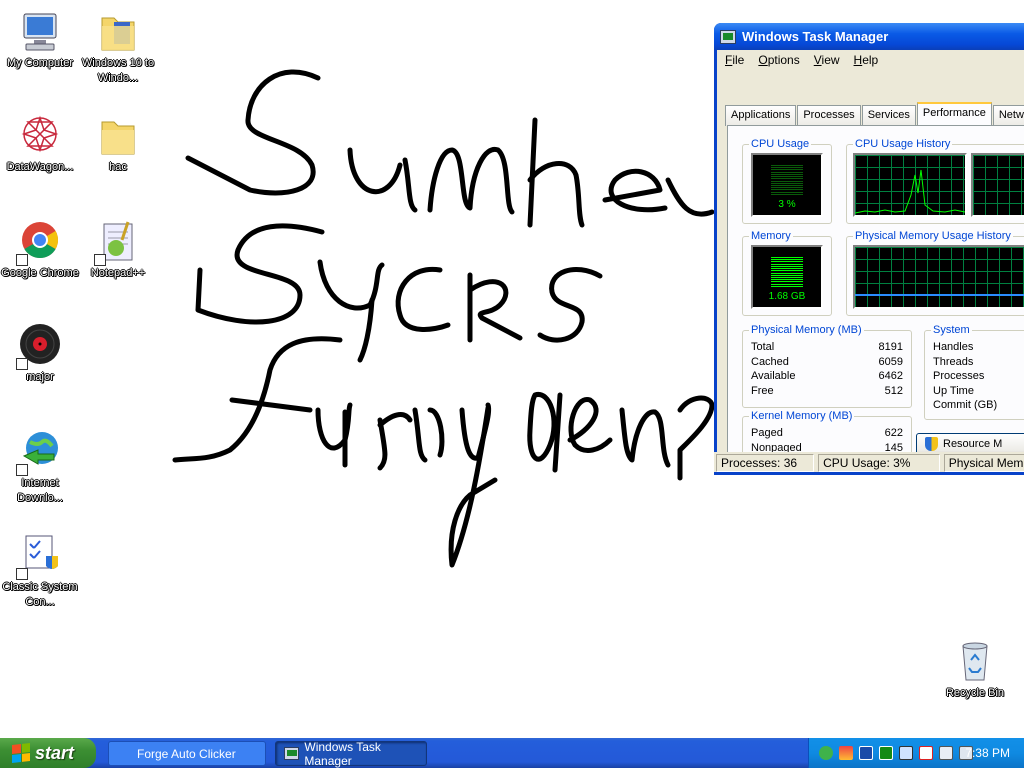 The image size is (1024, 768). I want to click on stat-label: Threads, so click(953, 361).